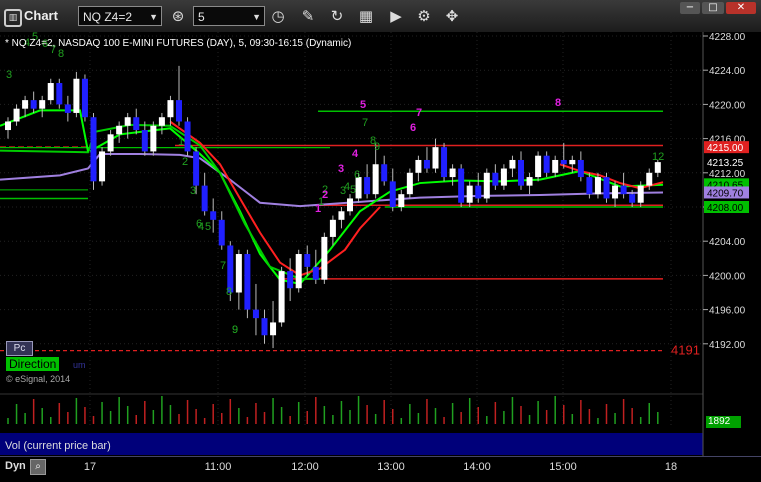 This screenshot has height=482, width=761. I want to click on price-badge-label: 4209.70, so click(725, 193).